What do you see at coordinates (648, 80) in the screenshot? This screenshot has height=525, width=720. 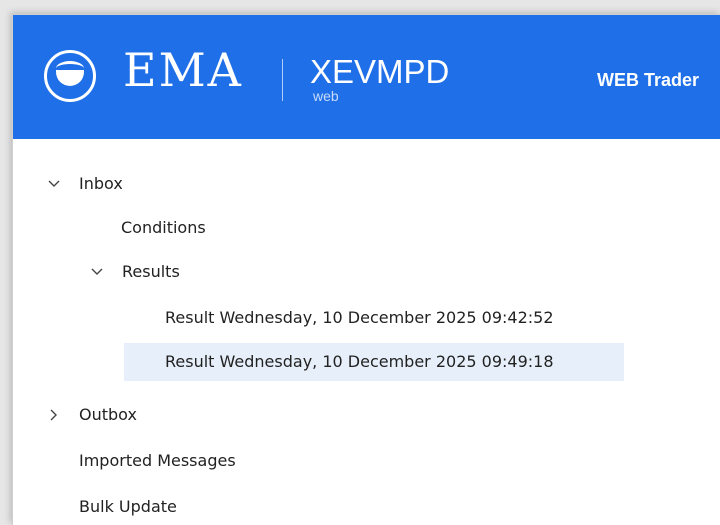 I see `web-trader-link: WEB Trader` at bounding box center [648, 80].